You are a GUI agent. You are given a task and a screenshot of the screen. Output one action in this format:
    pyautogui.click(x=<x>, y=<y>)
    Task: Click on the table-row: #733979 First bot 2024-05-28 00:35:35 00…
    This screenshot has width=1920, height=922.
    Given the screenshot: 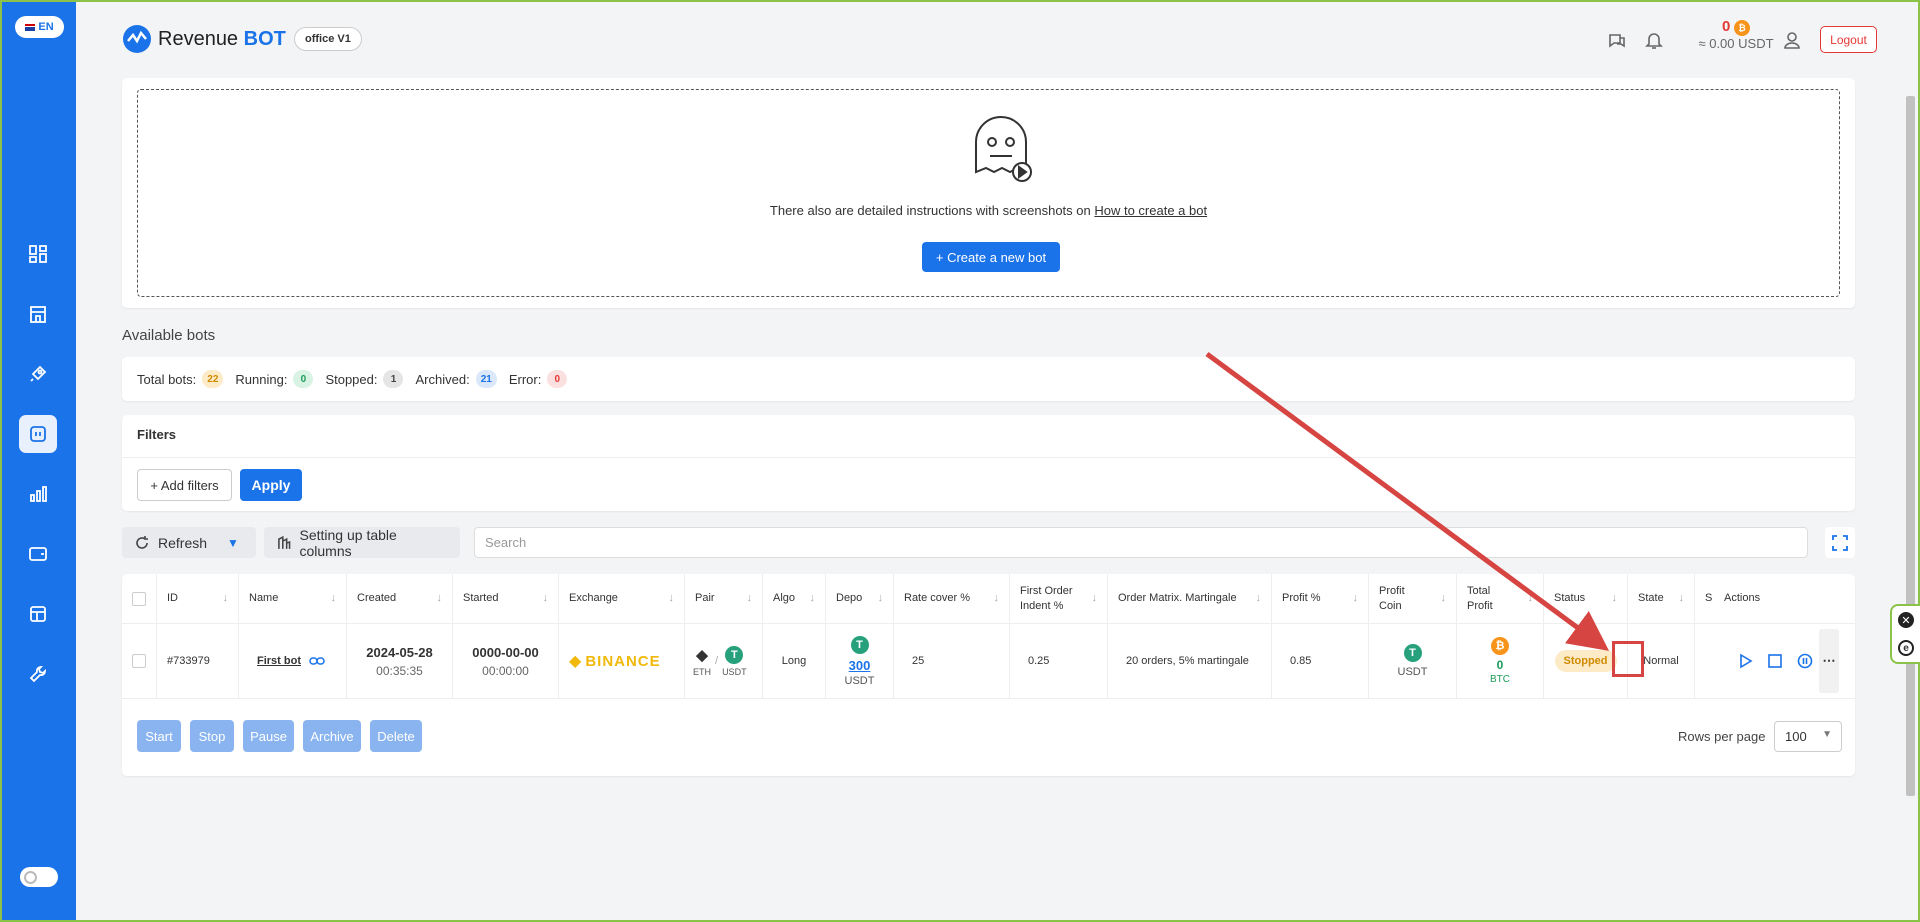 What is the action you would take?
    pyautogui.click(x=988, y=661)
    